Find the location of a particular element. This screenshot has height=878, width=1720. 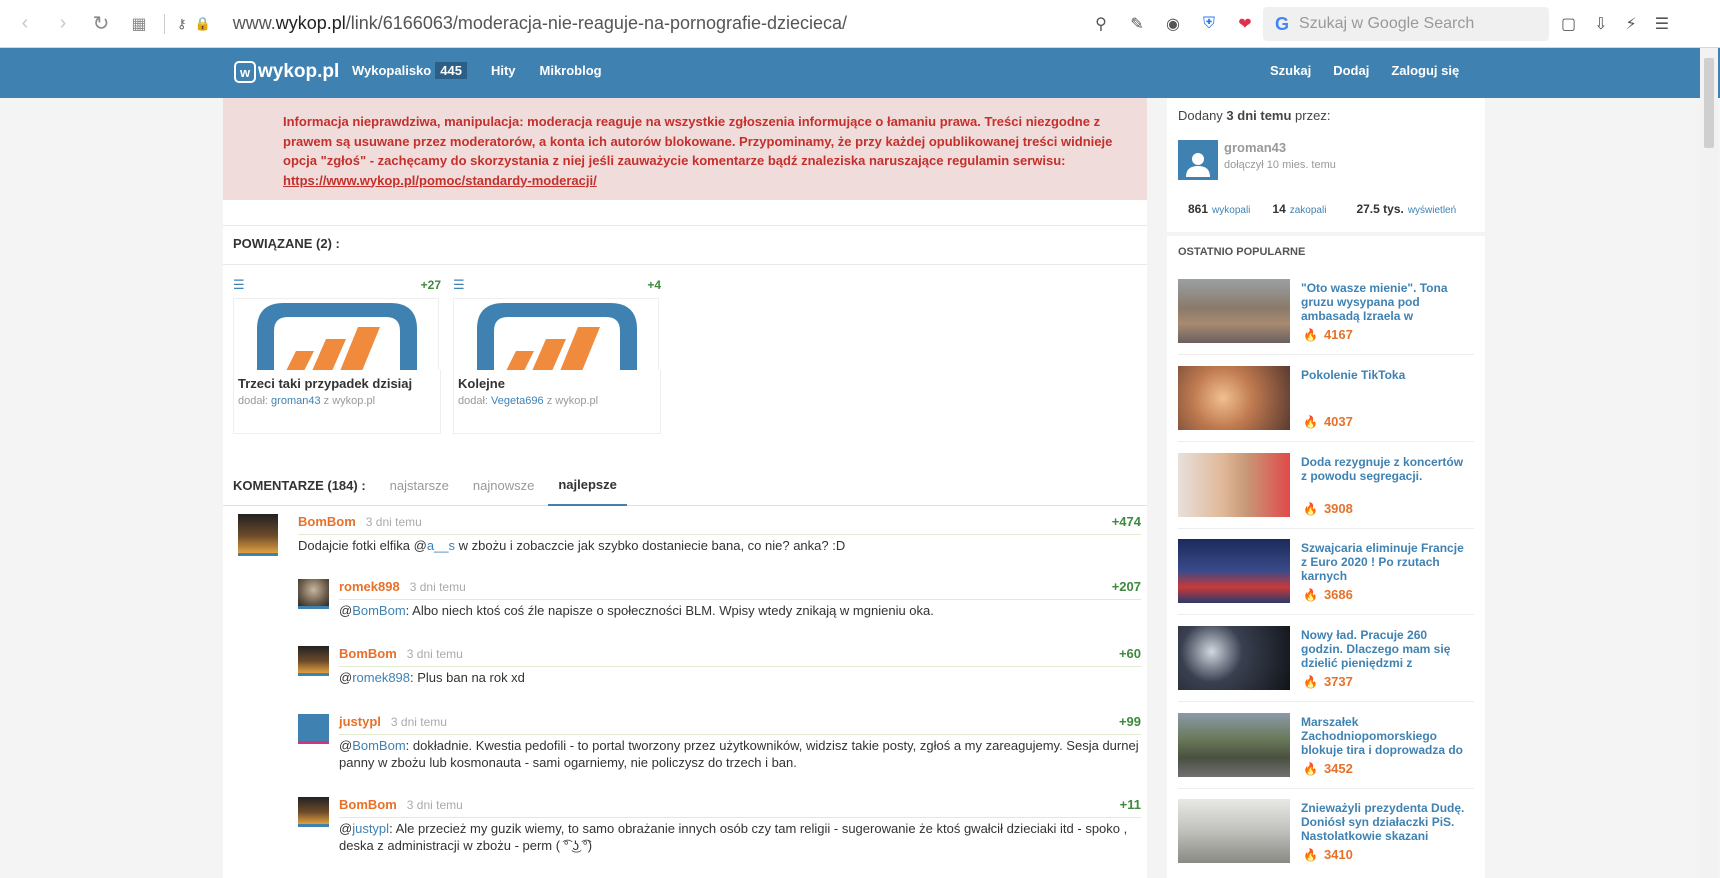

tab-najnowsze: najnowsze is located at coordinates (503, 486).